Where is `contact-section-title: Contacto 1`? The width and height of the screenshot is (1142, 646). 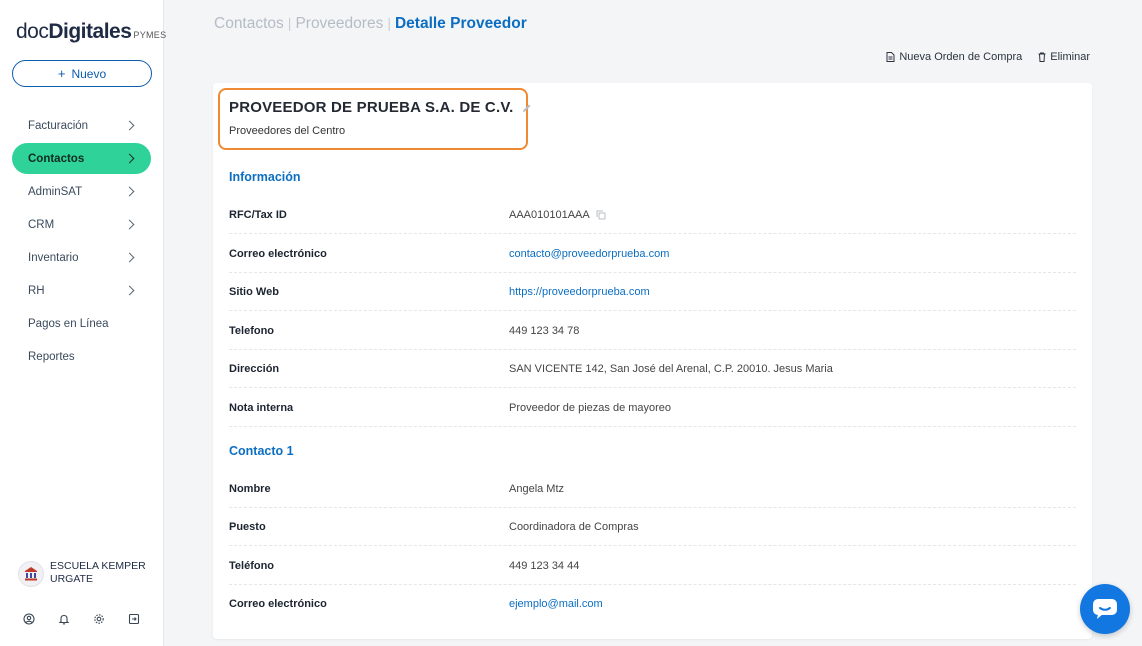 contact-section-title: Contacto 1 is located at coordinates (261, 451).